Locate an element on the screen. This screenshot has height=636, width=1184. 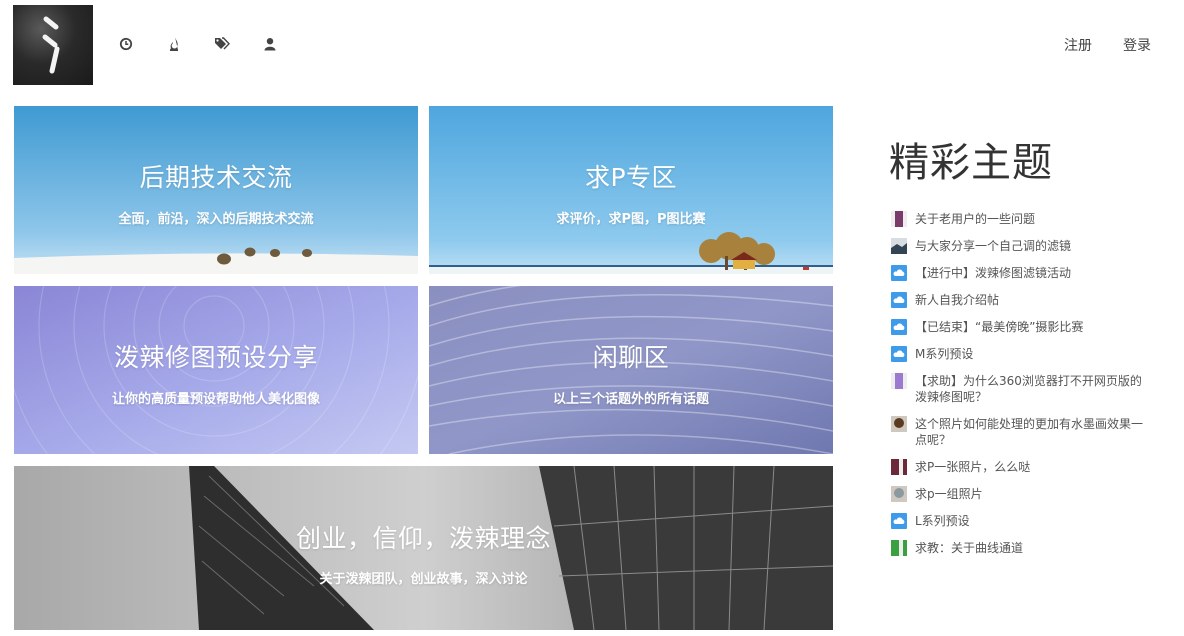
topic-item: 求教：关于曲线通道 is located at coordinates (1021, 548).